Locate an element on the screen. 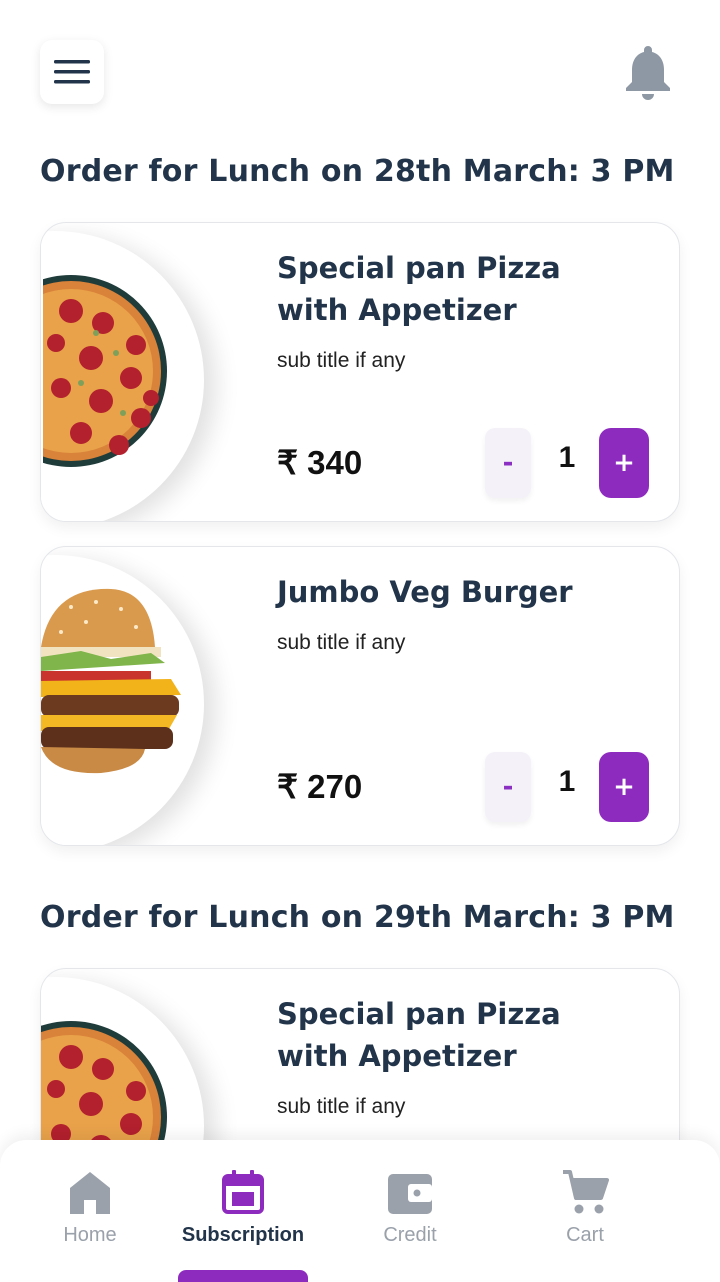 The width and height of the screenshot is (720, 1282). nav-item-credit: Credit is located at coordinates (410, 1207).